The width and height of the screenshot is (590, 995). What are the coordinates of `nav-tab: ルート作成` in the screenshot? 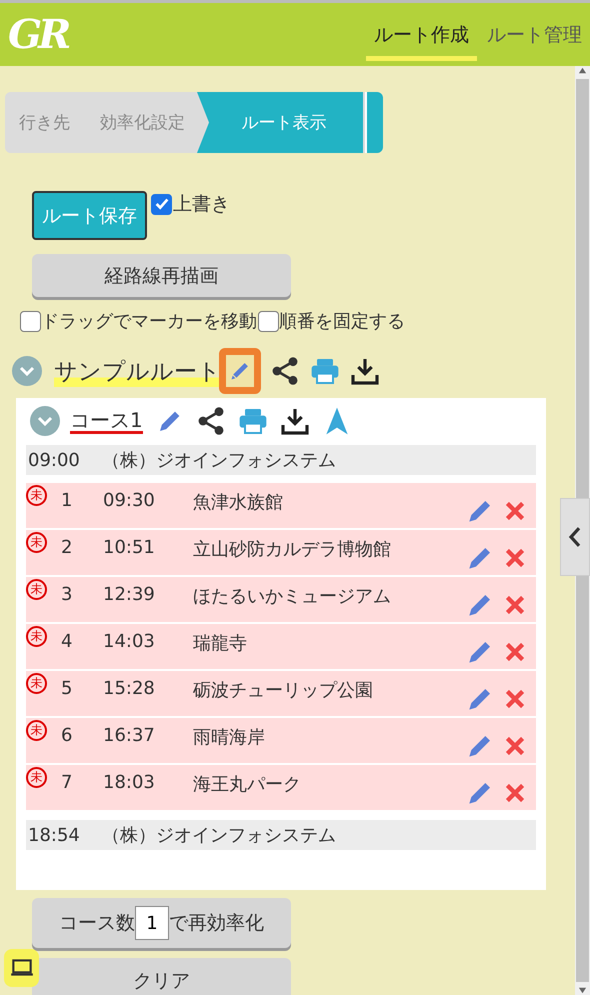 It's located at (421, 32).